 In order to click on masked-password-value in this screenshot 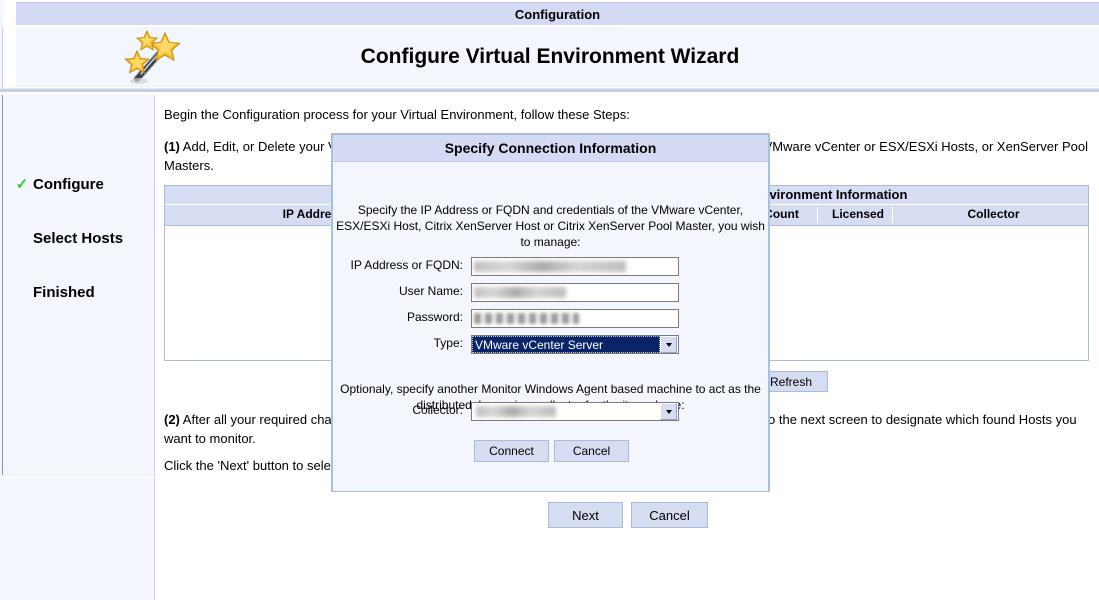, I will do `click(526, 318)`.